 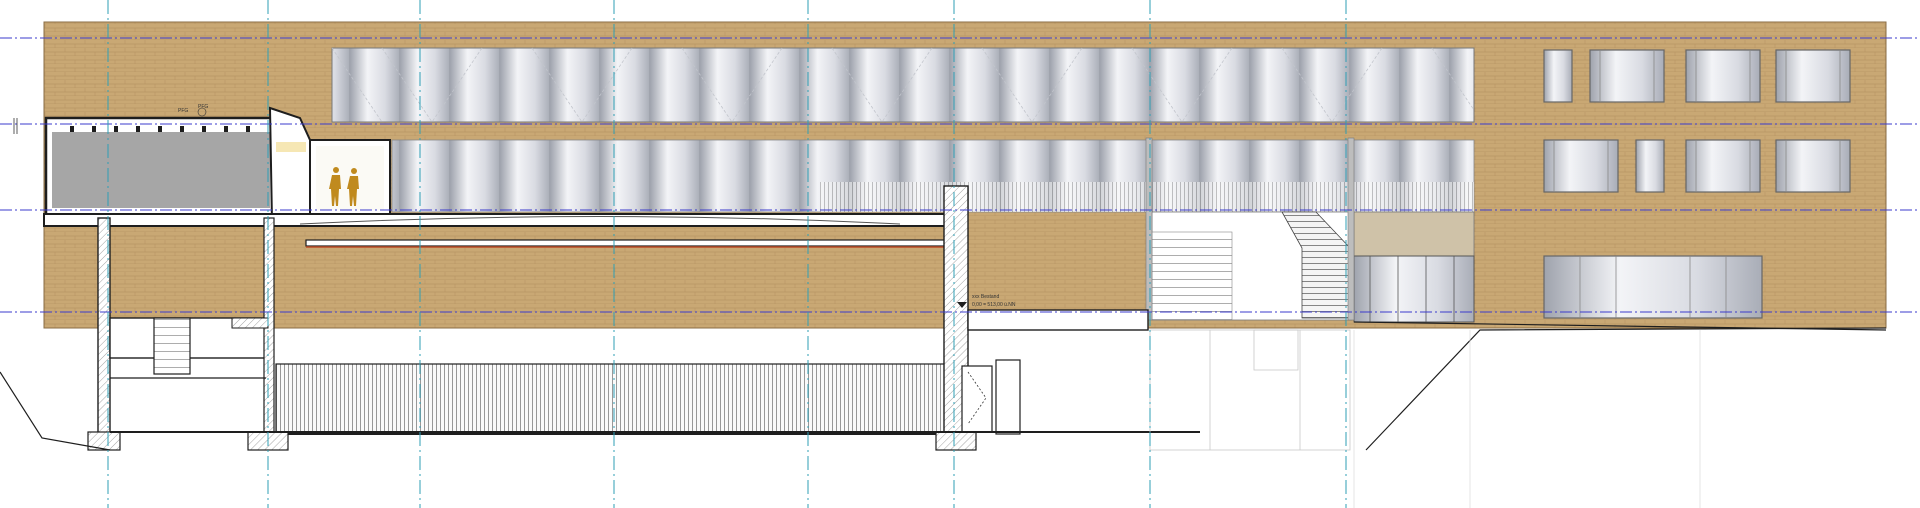 What do you see at coordinates (15, 126) in the screenshot?
I see `section-marker-icon` at bounding box center [15, 126].